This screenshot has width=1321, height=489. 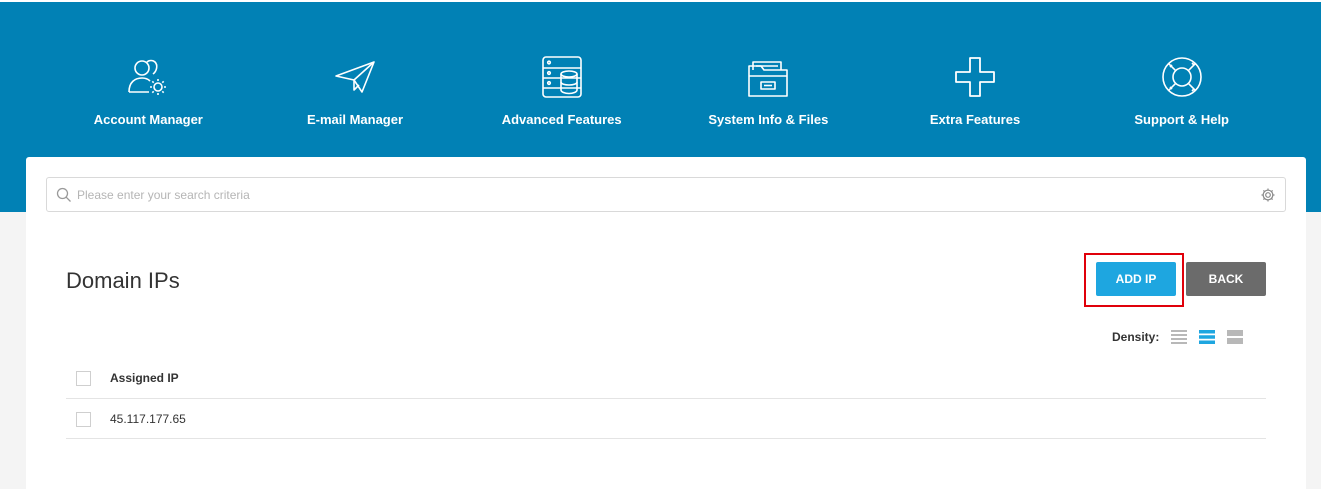 What do you see at coordinates (1207, 337) in the screenshot?
I see `density-normal-icon` at bounding box center [1207, 337].